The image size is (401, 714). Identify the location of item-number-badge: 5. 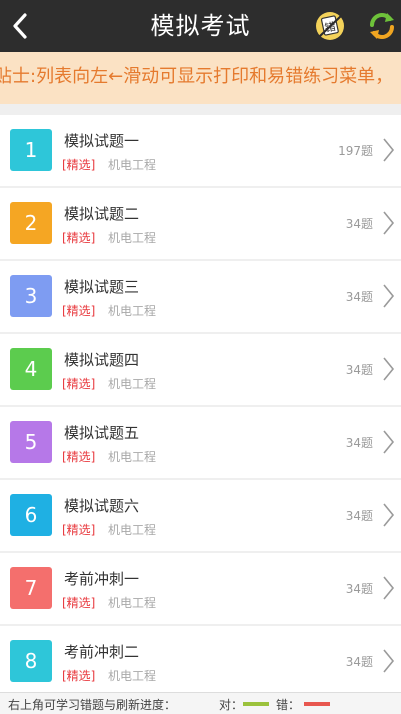
(31, 442).